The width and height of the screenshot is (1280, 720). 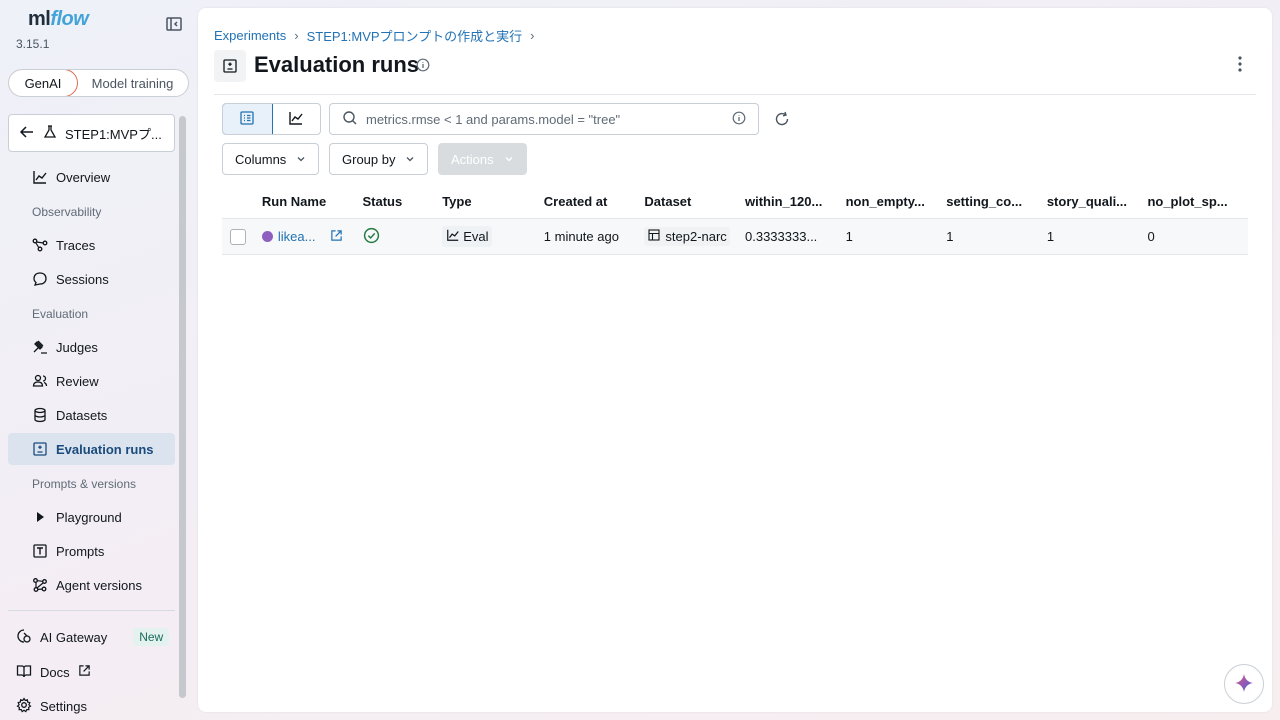 I want to click on actions-button: Actions, so click(x=482, y=159).